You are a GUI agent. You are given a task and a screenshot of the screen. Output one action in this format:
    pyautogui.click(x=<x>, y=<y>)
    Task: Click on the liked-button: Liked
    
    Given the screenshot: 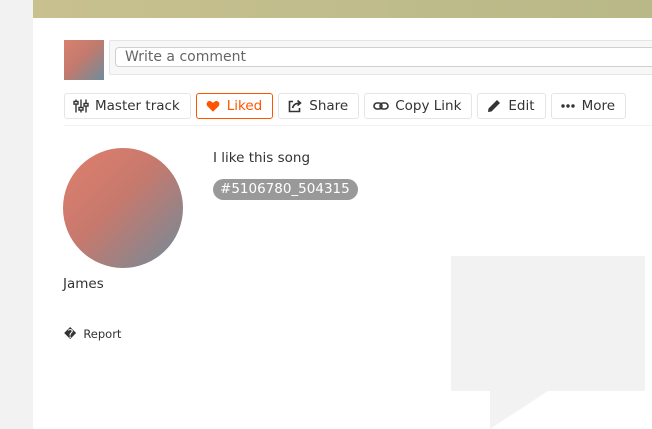 What is the action you would take?
    pyautogui.click(x=234, y=106)
    